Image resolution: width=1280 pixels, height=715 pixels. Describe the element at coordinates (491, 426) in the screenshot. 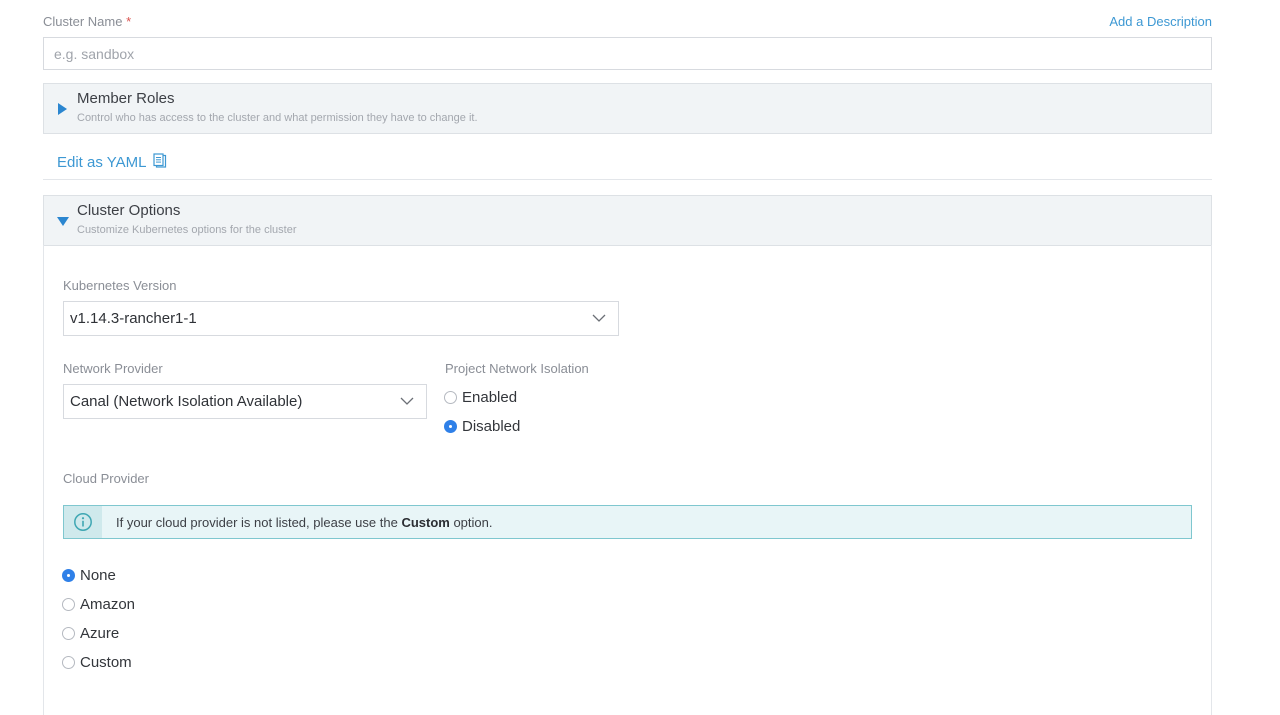

I see `radio-label: Disabled` at that location.